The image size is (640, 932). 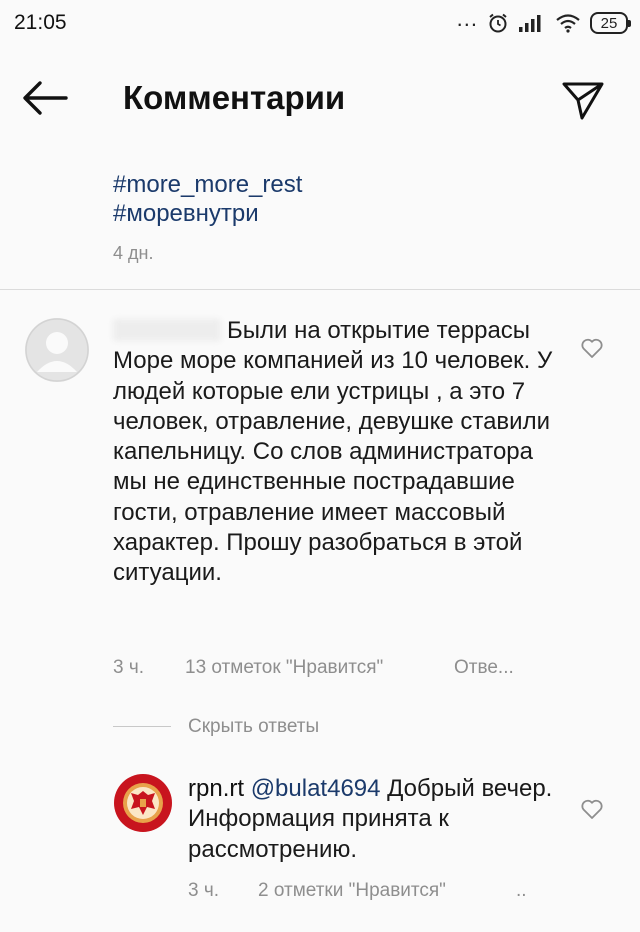 What do you see at coordinates (45, 98) in the screenshot?
I see `back-arrow-icon` at bounding box center [45, 98].